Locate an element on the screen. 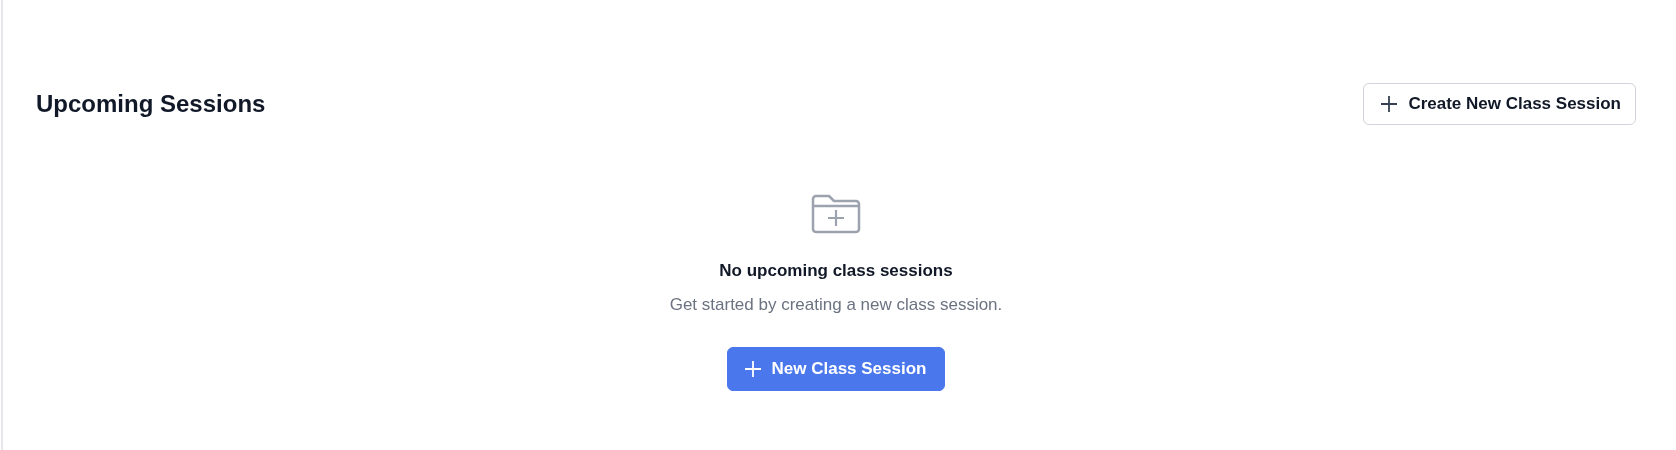 Image resolution: width=1676 pixels, height=450 pixels. folder-plus-icon is located at coordinates (836, 214).